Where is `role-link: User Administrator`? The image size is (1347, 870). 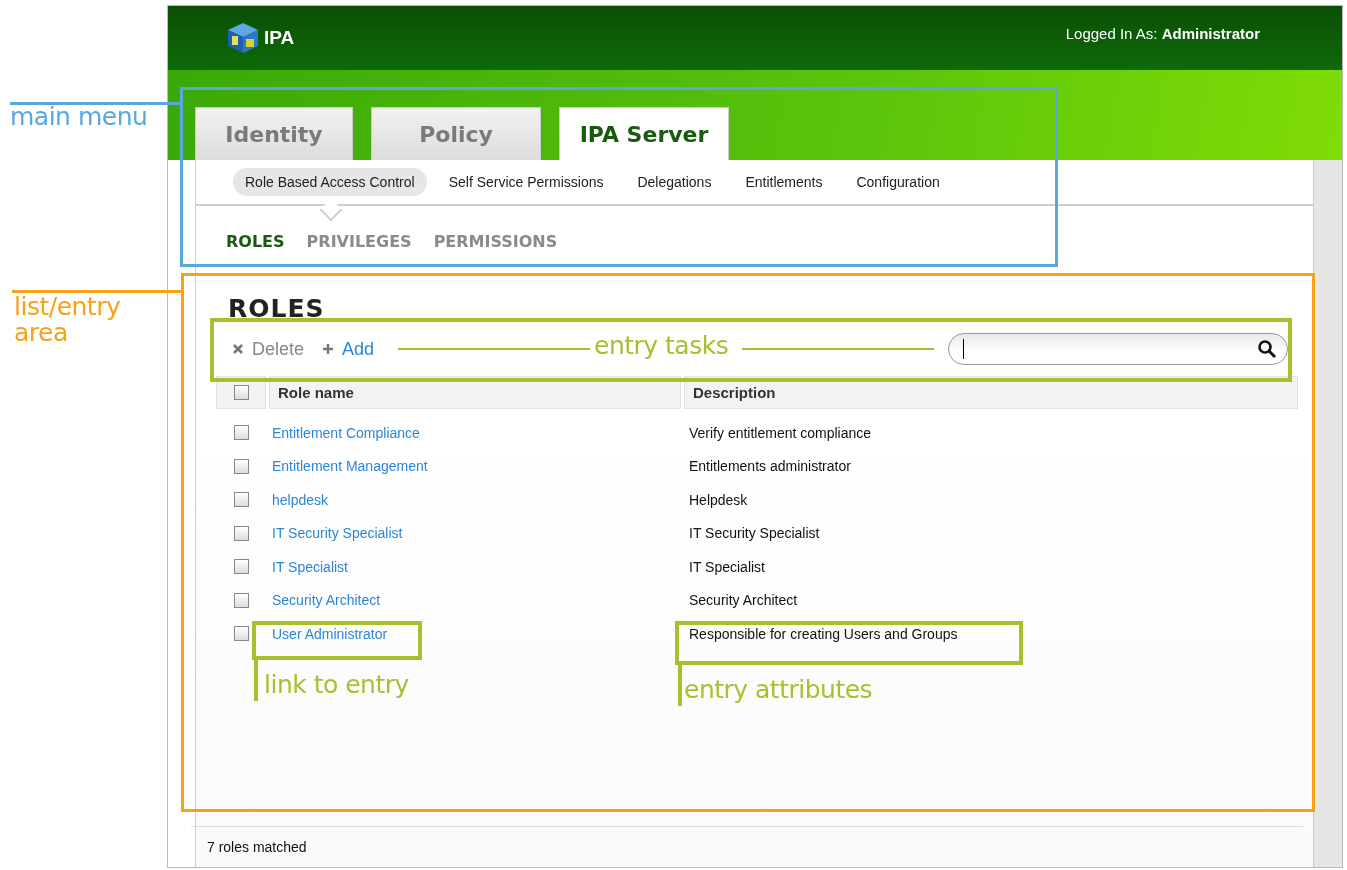
role-link: User Administrator is located at coordinates (330, 633).